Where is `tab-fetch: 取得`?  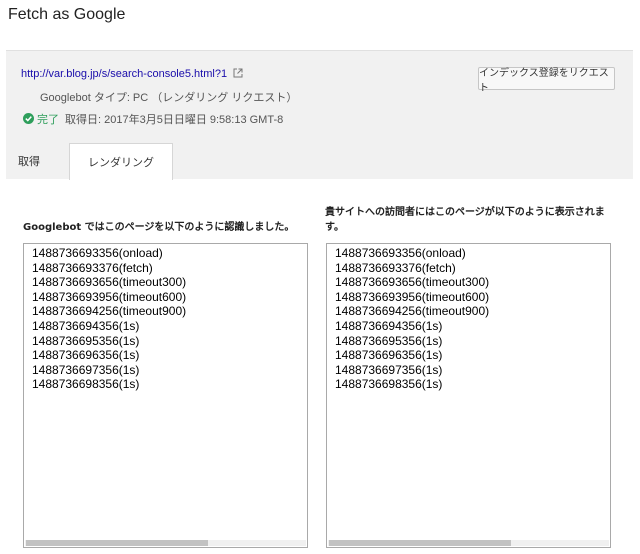 tab-fetch: 取得 is located at coordinates (40, 161).